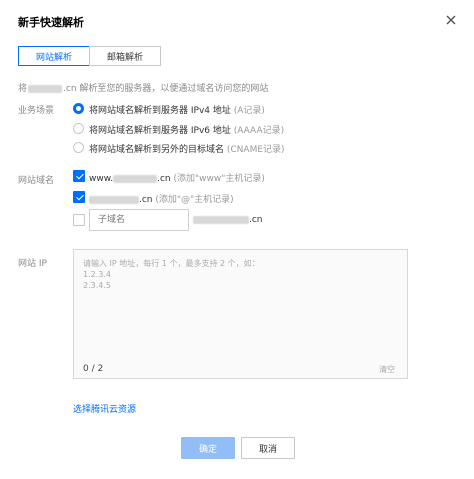 The height and width of the screenshot is (479, 474). What do you see at coordinates (255, 150) in the screenshot?
I see `option-cname-hint: (CNAME记录)` at bounding box center [255, 150].